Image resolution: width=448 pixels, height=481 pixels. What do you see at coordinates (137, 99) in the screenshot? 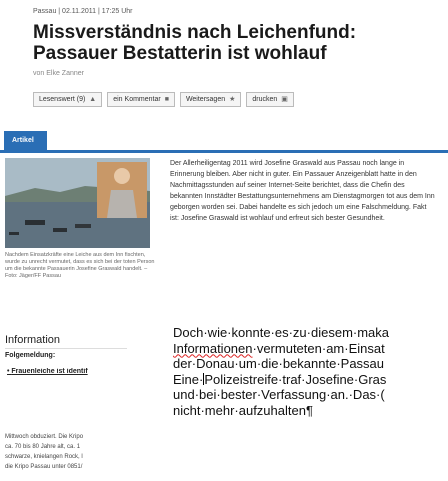
I see `comment-label: ein Kommentar` at bounding box center [137, 99].